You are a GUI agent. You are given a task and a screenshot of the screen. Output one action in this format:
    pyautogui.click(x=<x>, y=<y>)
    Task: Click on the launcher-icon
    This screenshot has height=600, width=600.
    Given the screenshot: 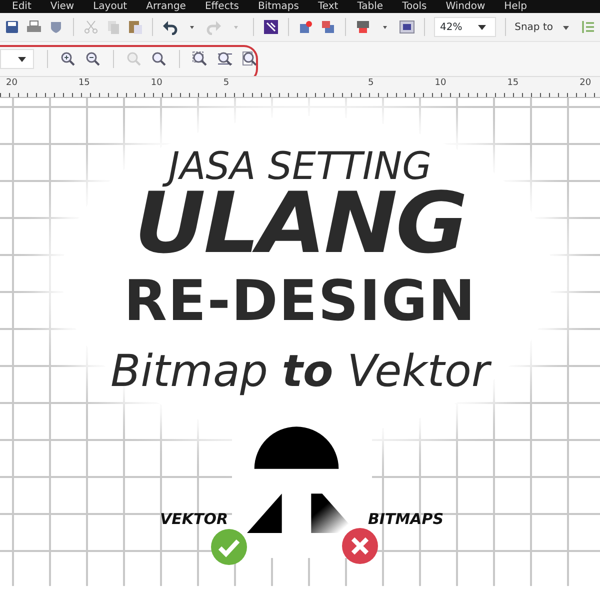 What is the action you would take?
    pyautogui.click(x=271, y=27)
    